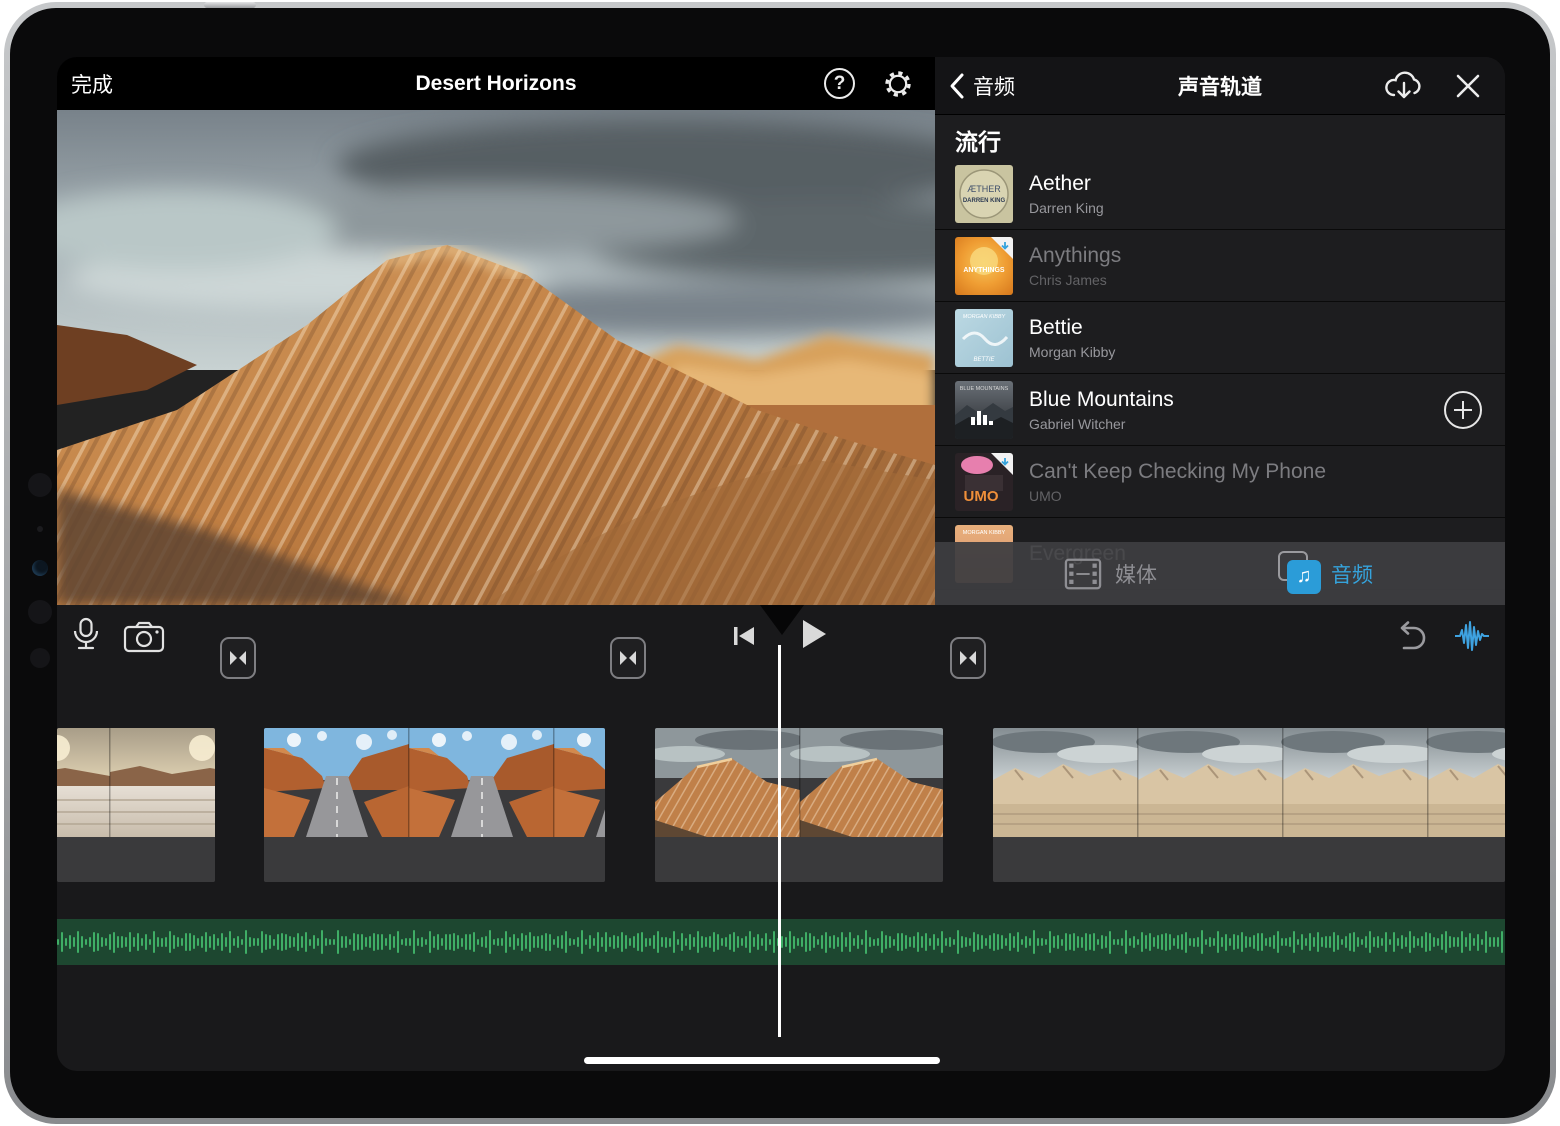 The width and height of the screenshot is (1560, 1126). What do you see at coordinates (984, 360) in the screenshot?
I see `svg-text: BETTIE` at bounding box center [984, 360].